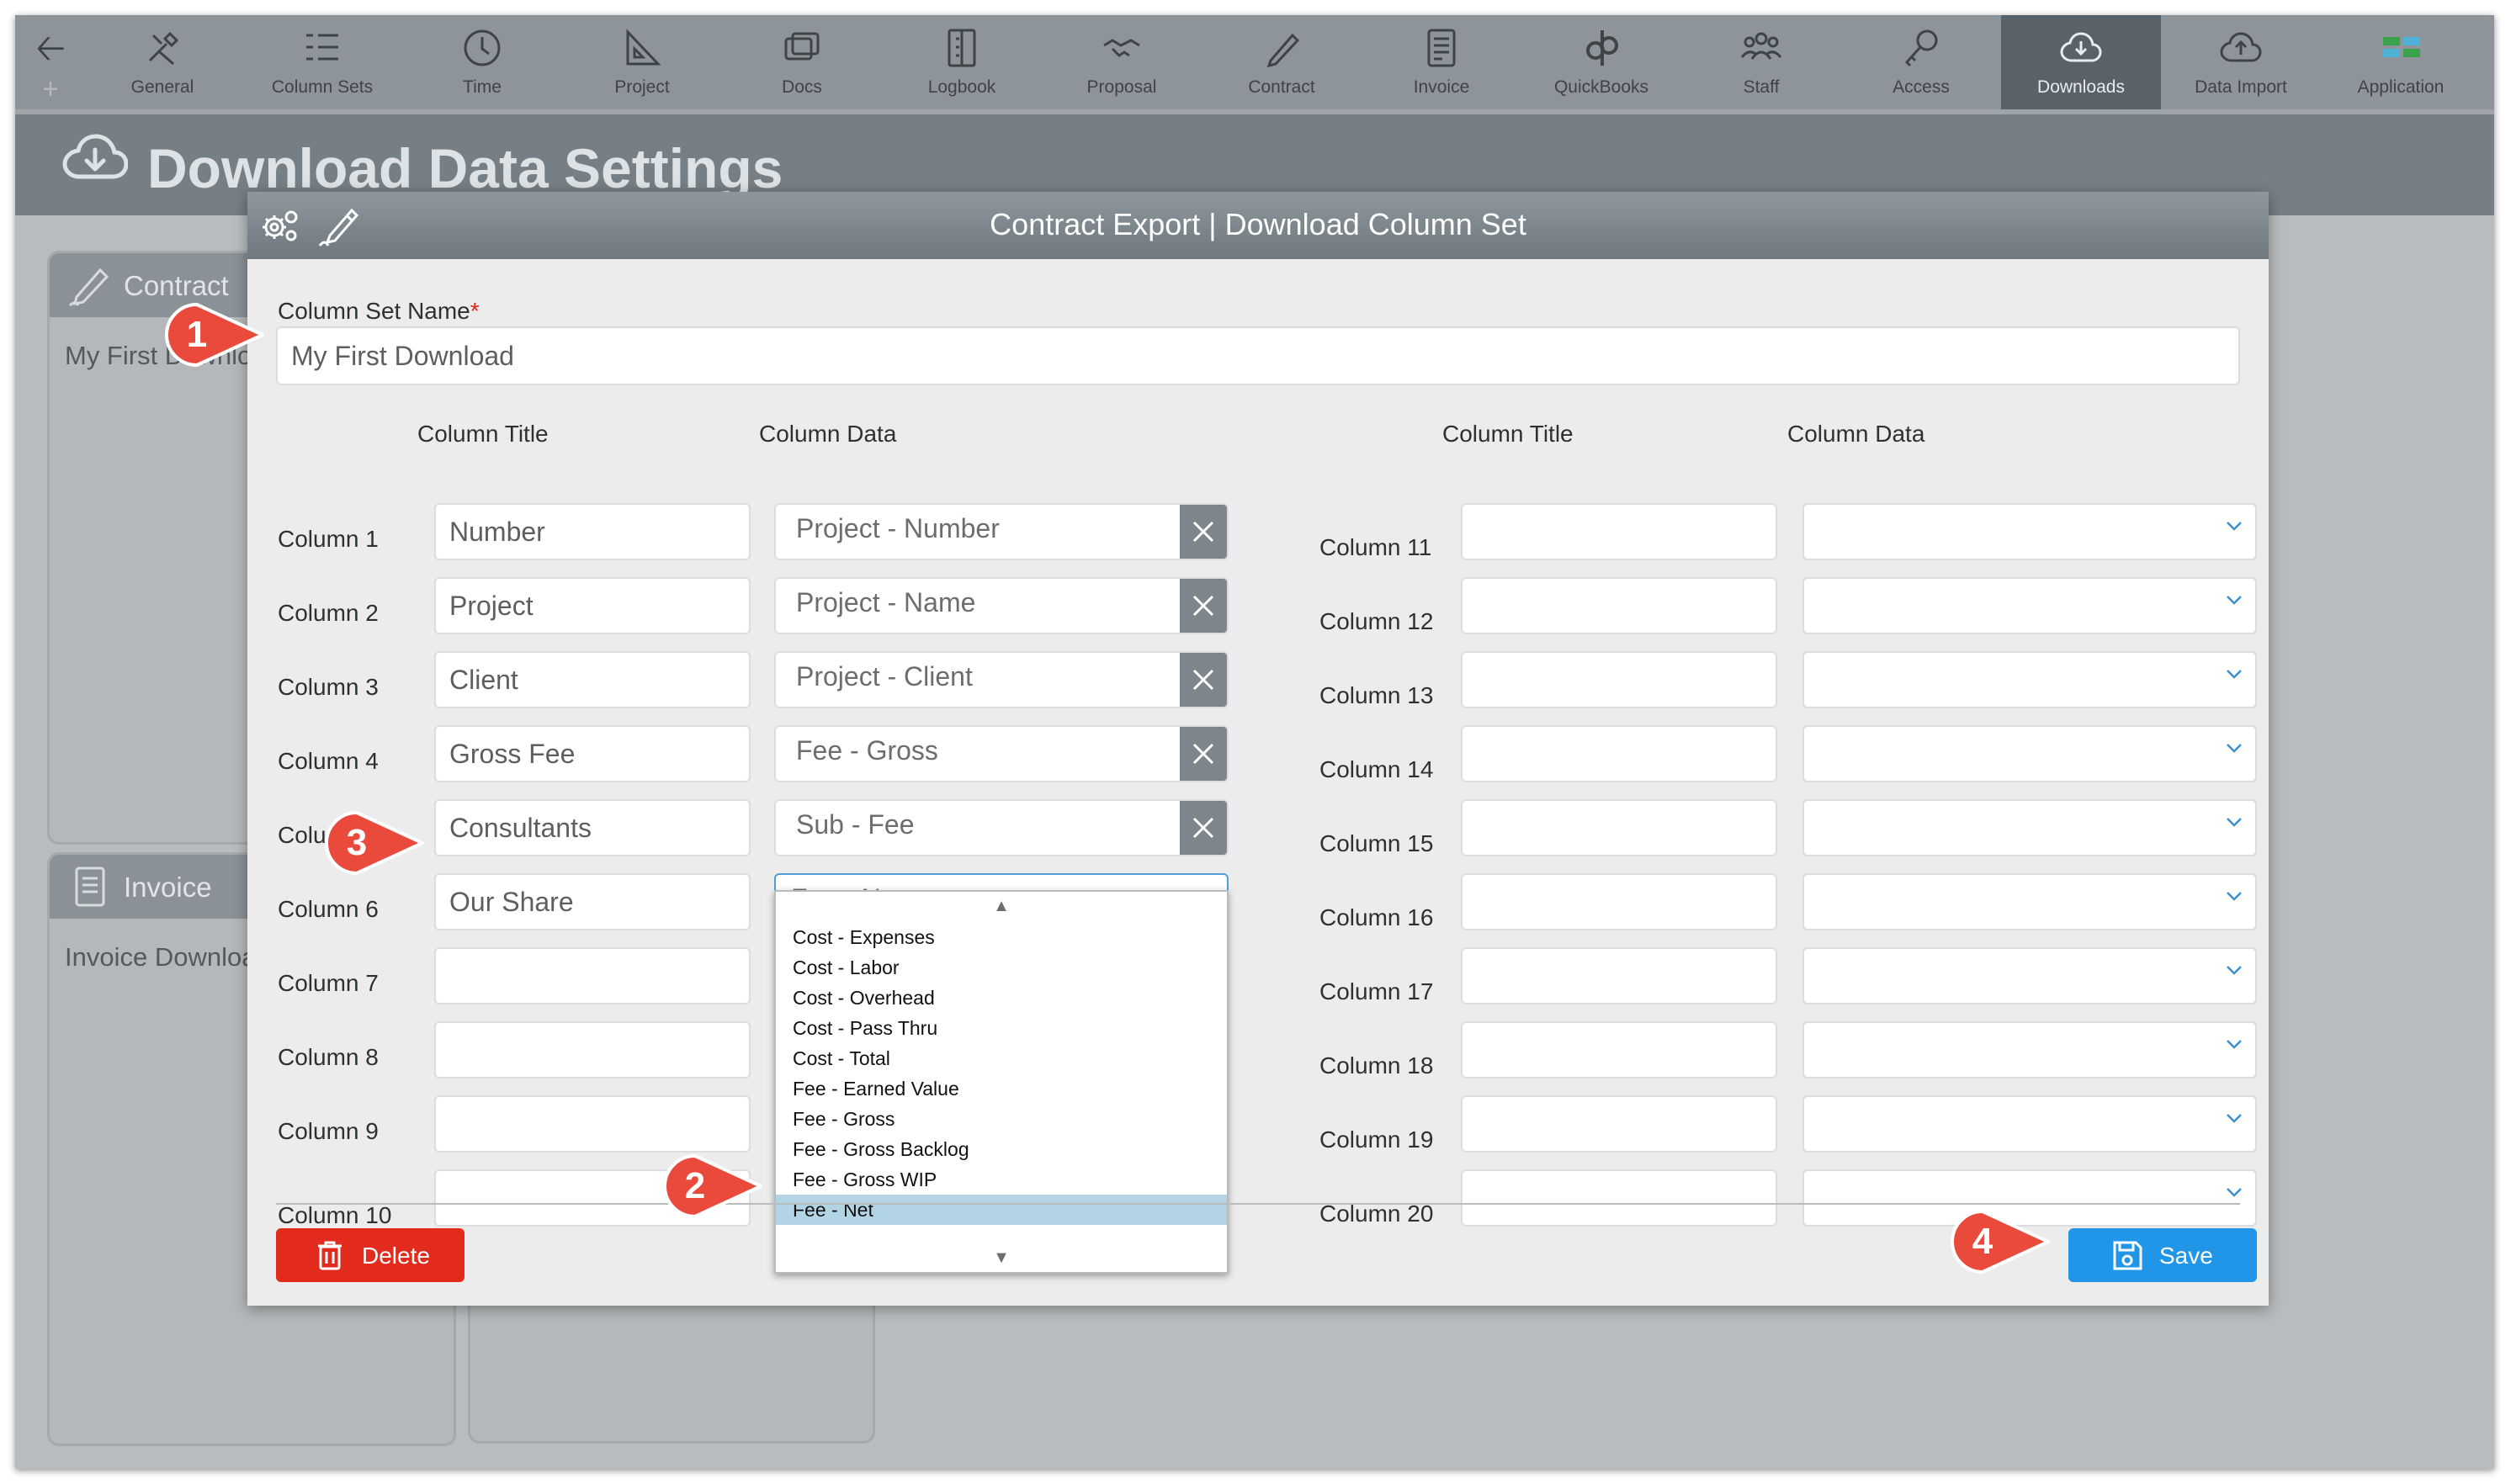  I want to click on column-label: Column 6, so click(328, 909).